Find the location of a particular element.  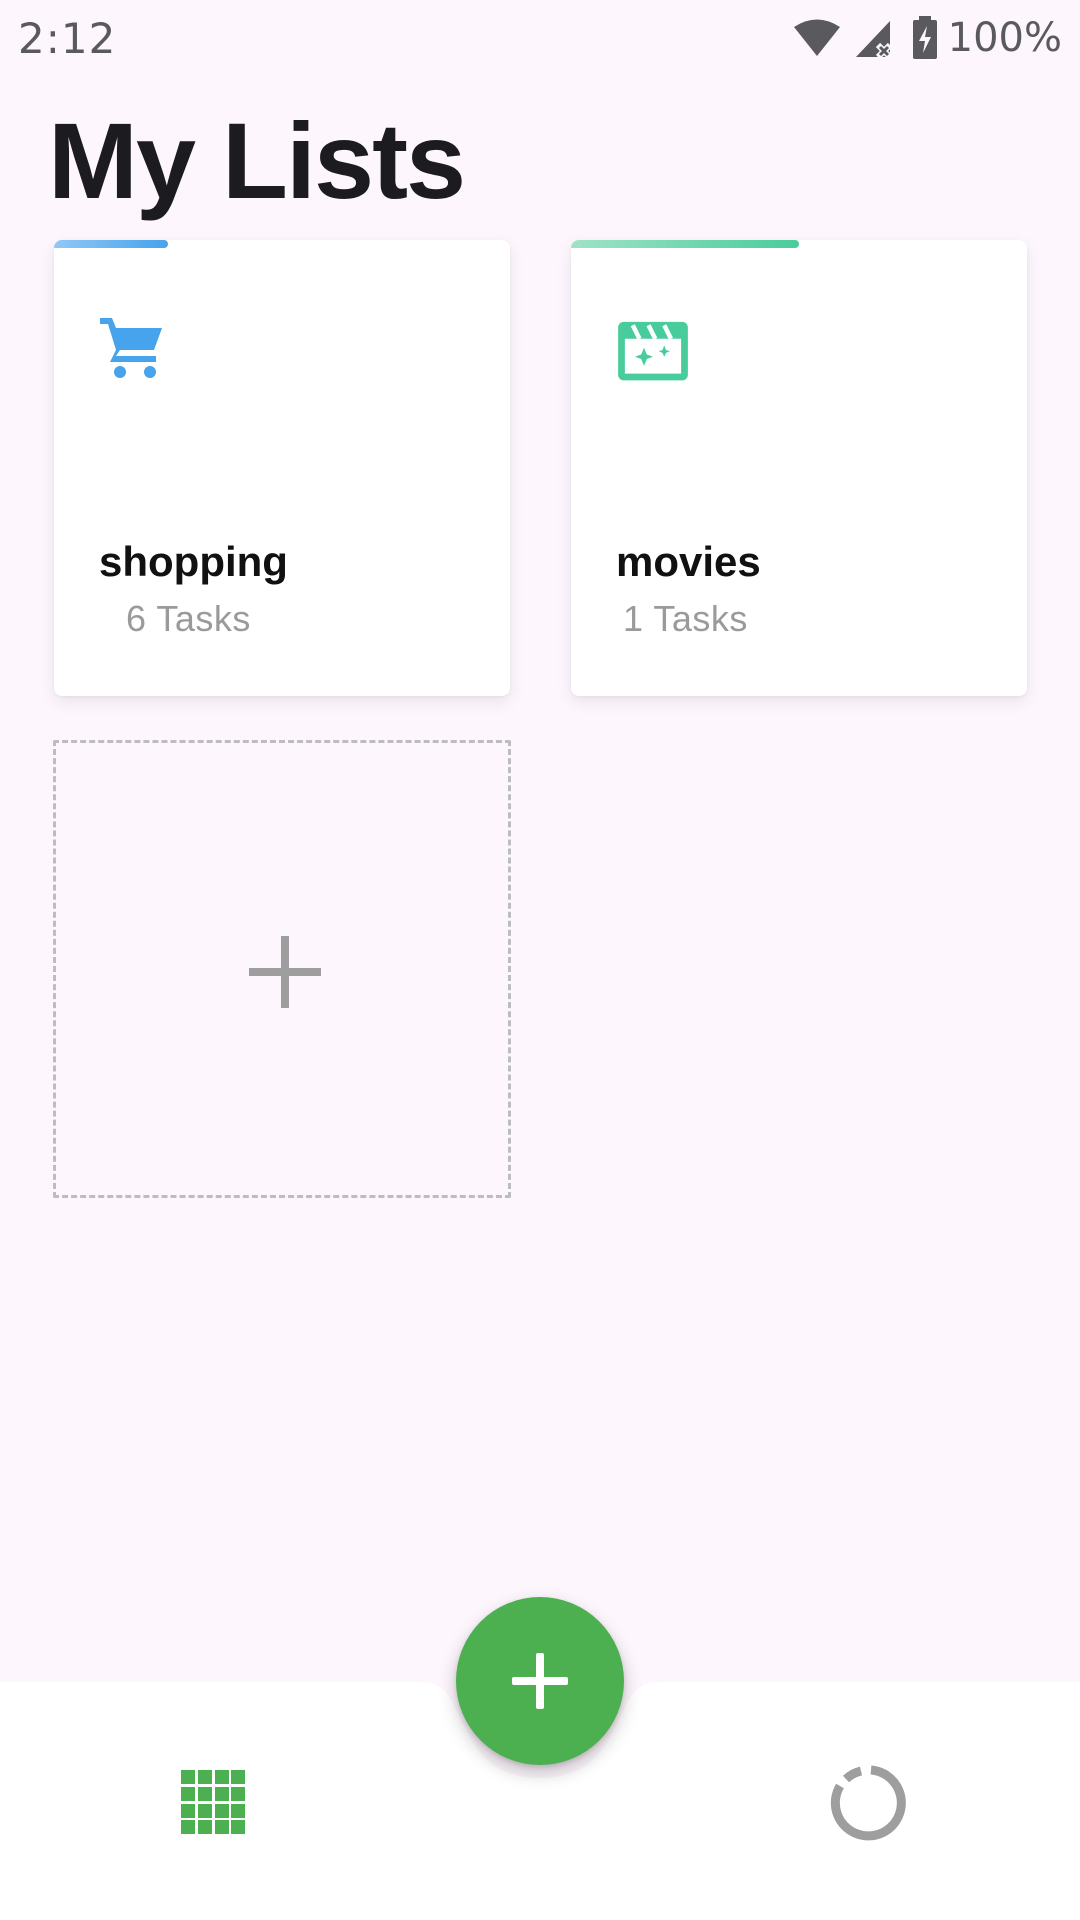

signal-icon is located at coordinates (873, 40).